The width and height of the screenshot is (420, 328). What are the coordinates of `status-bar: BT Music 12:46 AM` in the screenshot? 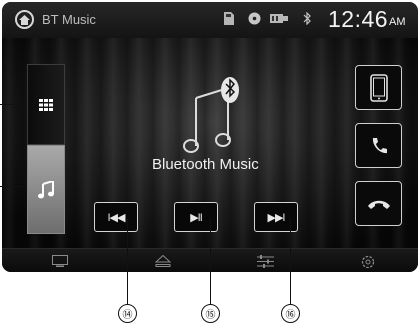 It's located at (210, 20).